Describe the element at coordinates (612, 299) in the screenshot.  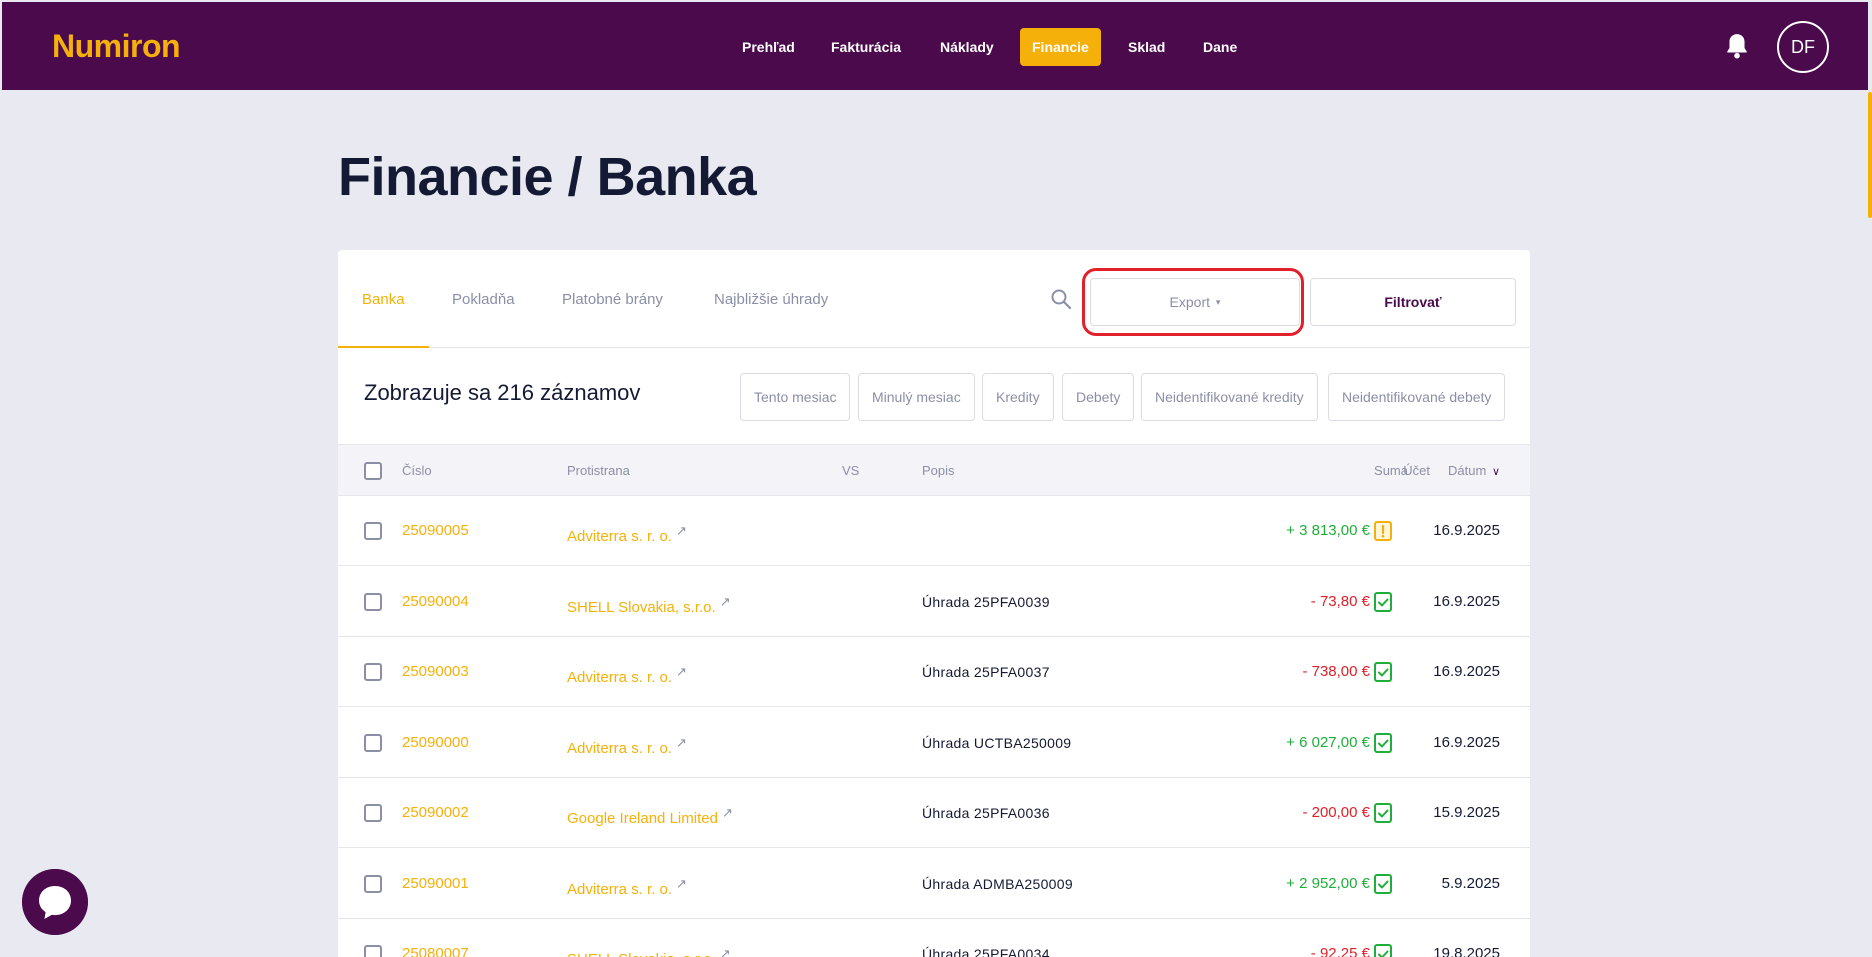
I see `tab-platobne-brany: Platobné brány` at that location.